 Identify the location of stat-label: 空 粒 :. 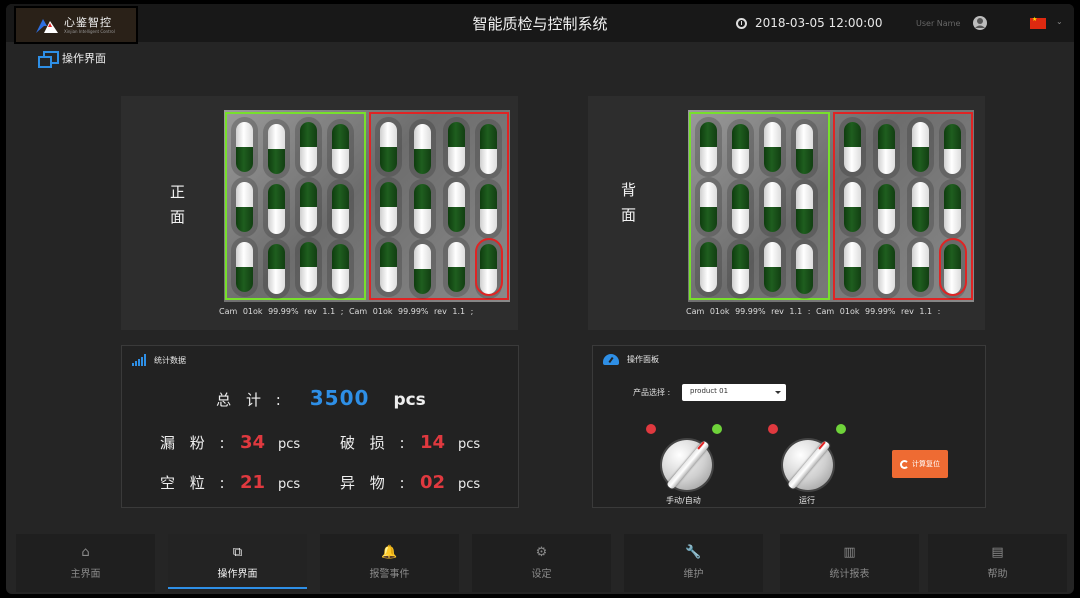
(195, 483).